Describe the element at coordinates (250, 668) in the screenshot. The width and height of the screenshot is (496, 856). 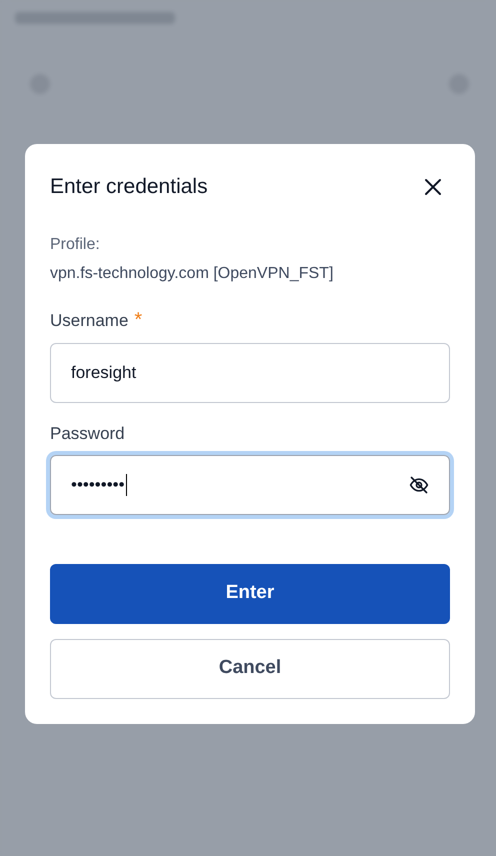
I see `cancel-button: Cancel` at that location.